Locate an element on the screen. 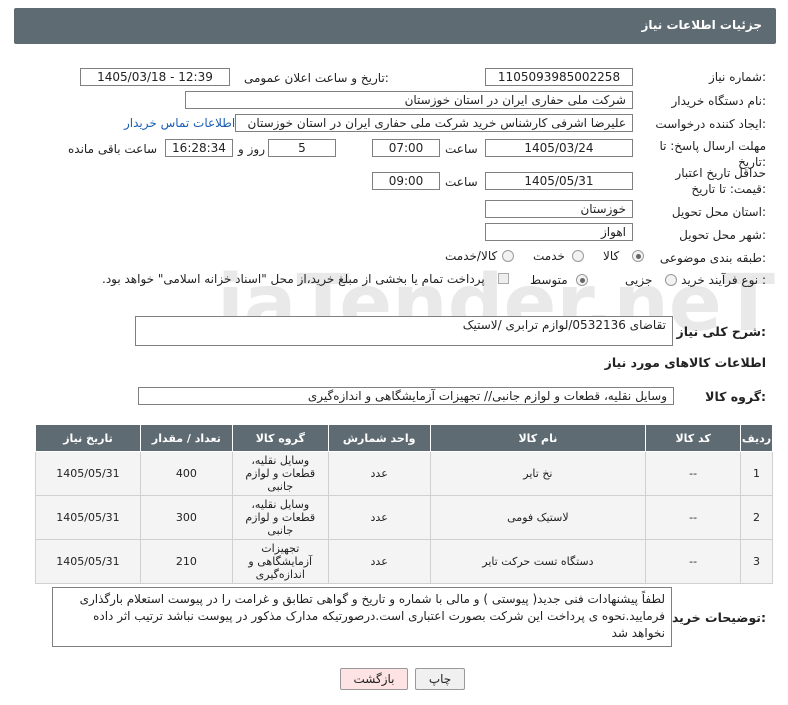 Image resolution: width=788 pixels, height=705 pixels. category-radio-service is located at coordinates (578, 256).